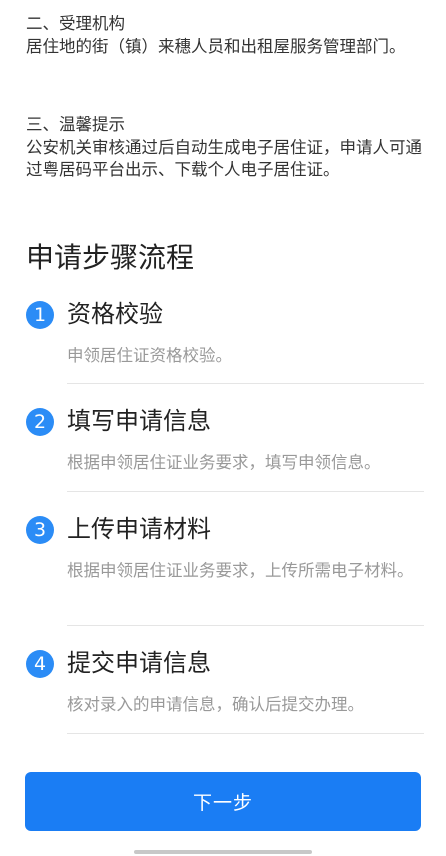  What do you see at coordinates (115, 314) in the screenshot?
I see `step-title: 资格校验` at bounding box center [115, 314].